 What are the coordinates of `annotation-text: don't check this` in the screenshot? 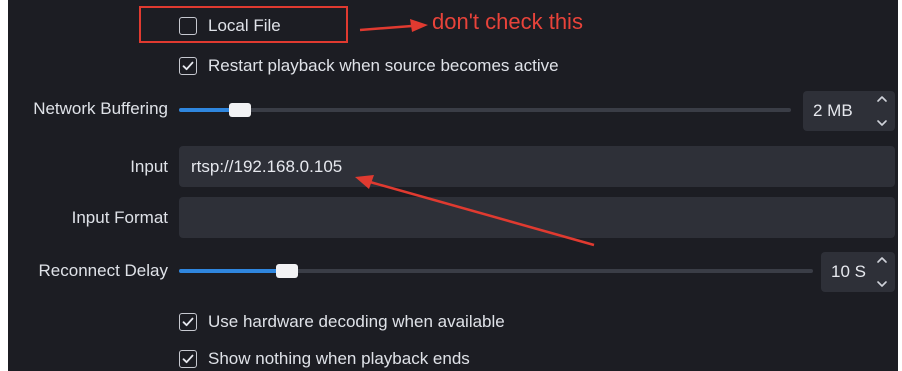 It's located at (507, 21).